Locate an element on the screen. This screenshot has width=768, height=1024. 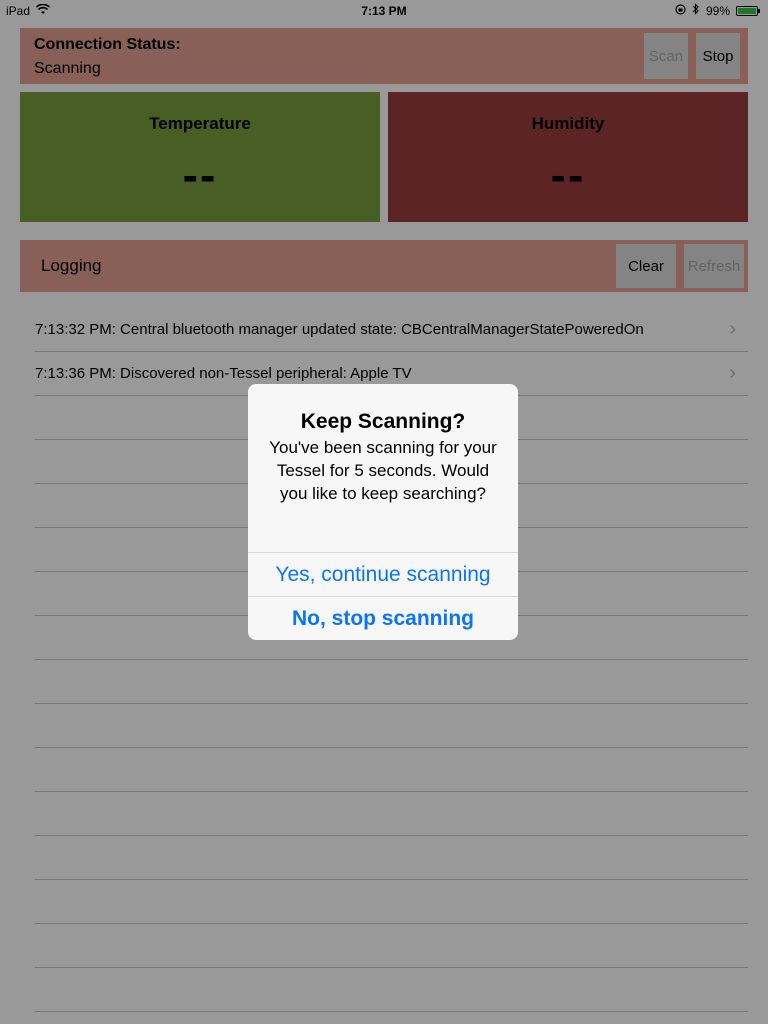
continue-scanning-button: Yes, continue scanning is located at coordinates (383, 575).